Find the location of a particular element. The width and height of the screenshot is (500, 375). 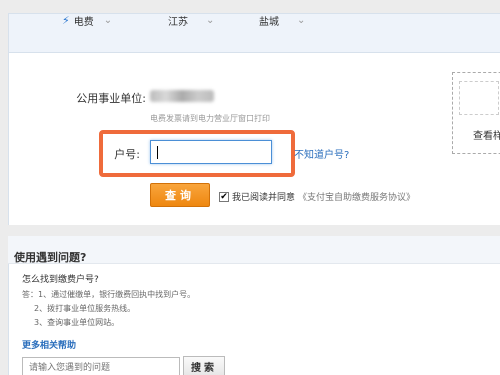

agree-checkbox: ✔ is located at coordinates (224, 196).